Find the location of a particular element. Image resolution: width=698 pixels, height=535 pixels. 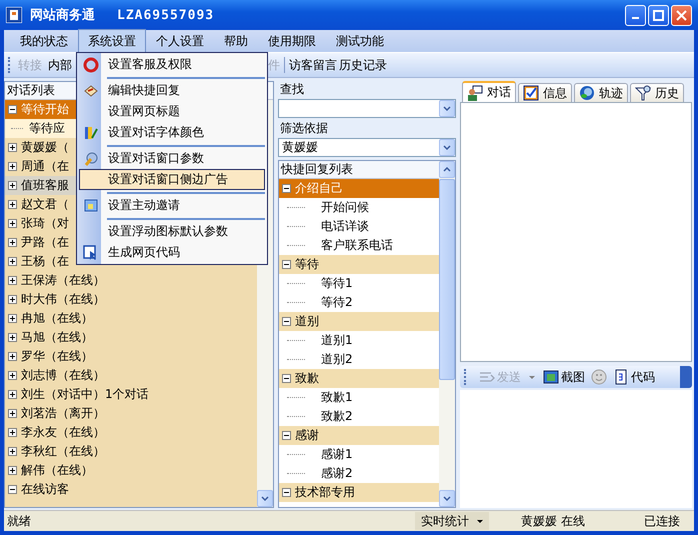

tree-item: 致歉2 is located at coordinates (337, 416).